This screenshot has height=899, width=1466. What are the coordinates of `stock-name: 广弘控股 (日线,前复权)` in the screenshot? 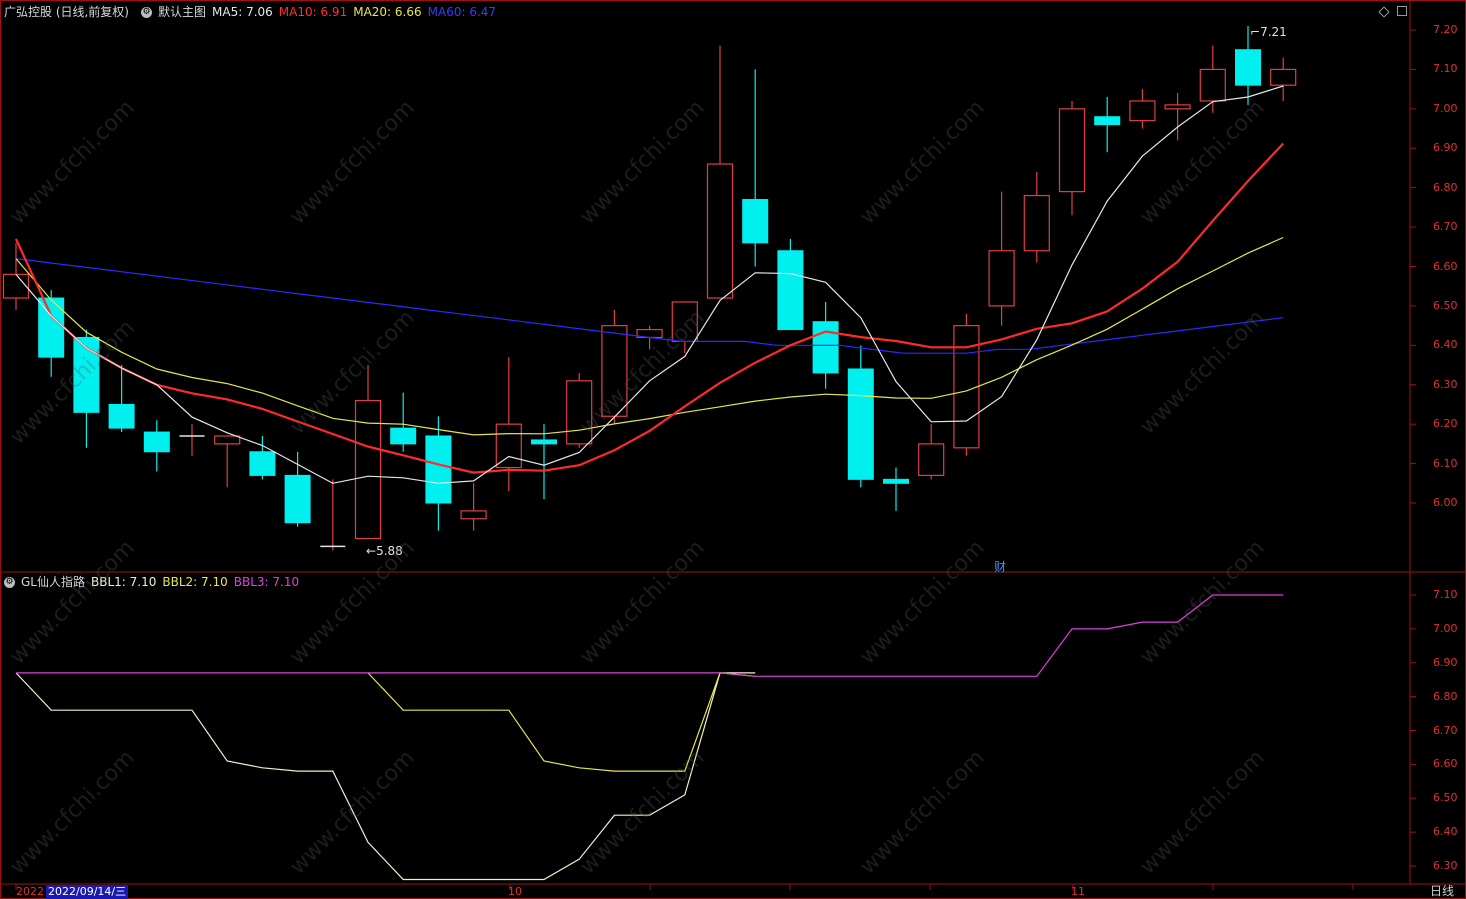 It's located at (66, 12).